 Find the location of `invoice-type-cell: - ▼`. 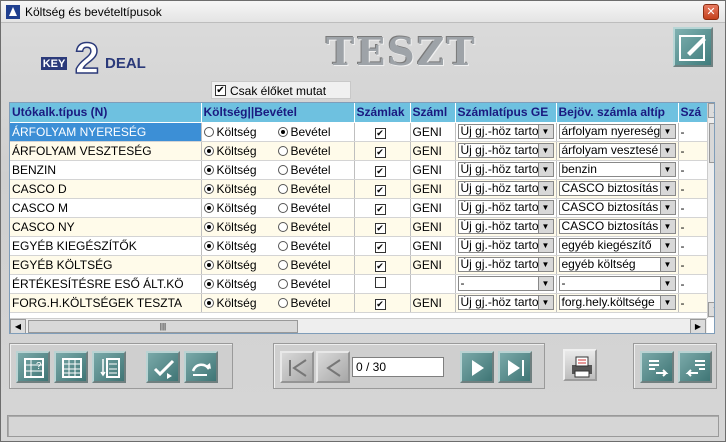

invoice-type-cell: - ▼ is located at coordinates (506, 284).